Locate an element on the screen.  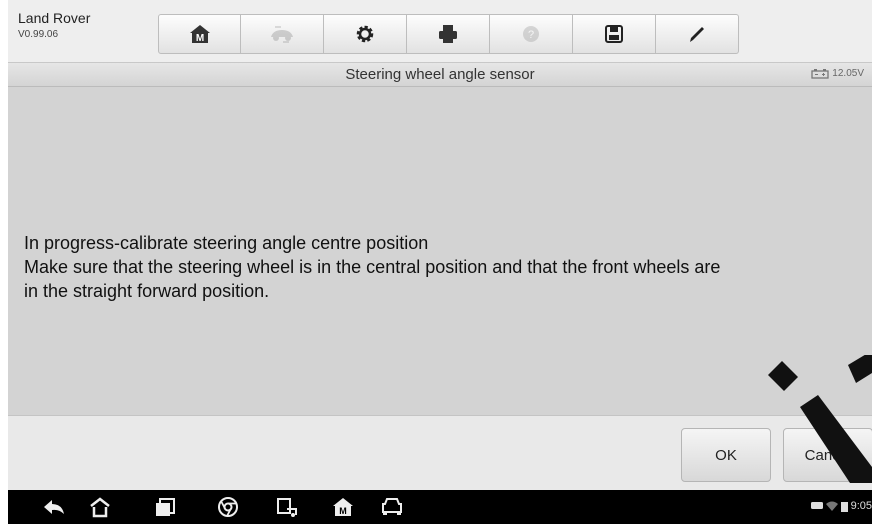
top-toolbar-area: Land Rover V0.99.06 M ? is located at coordinates (440, 31).